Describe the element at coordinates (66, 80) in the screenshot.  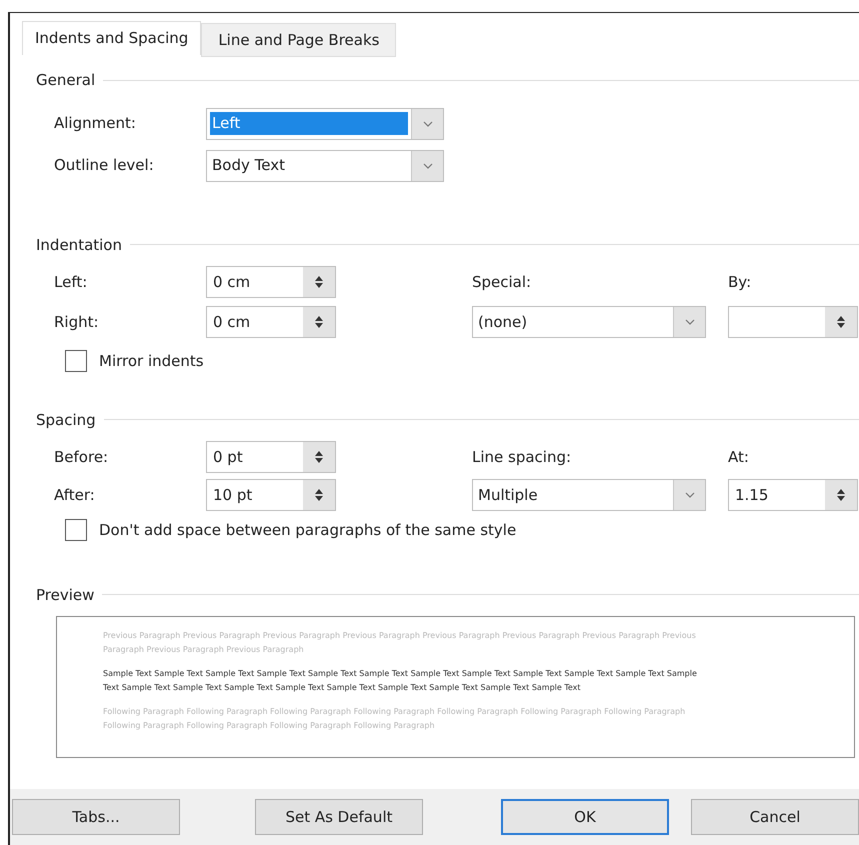
I see `section-title: General` at that location.